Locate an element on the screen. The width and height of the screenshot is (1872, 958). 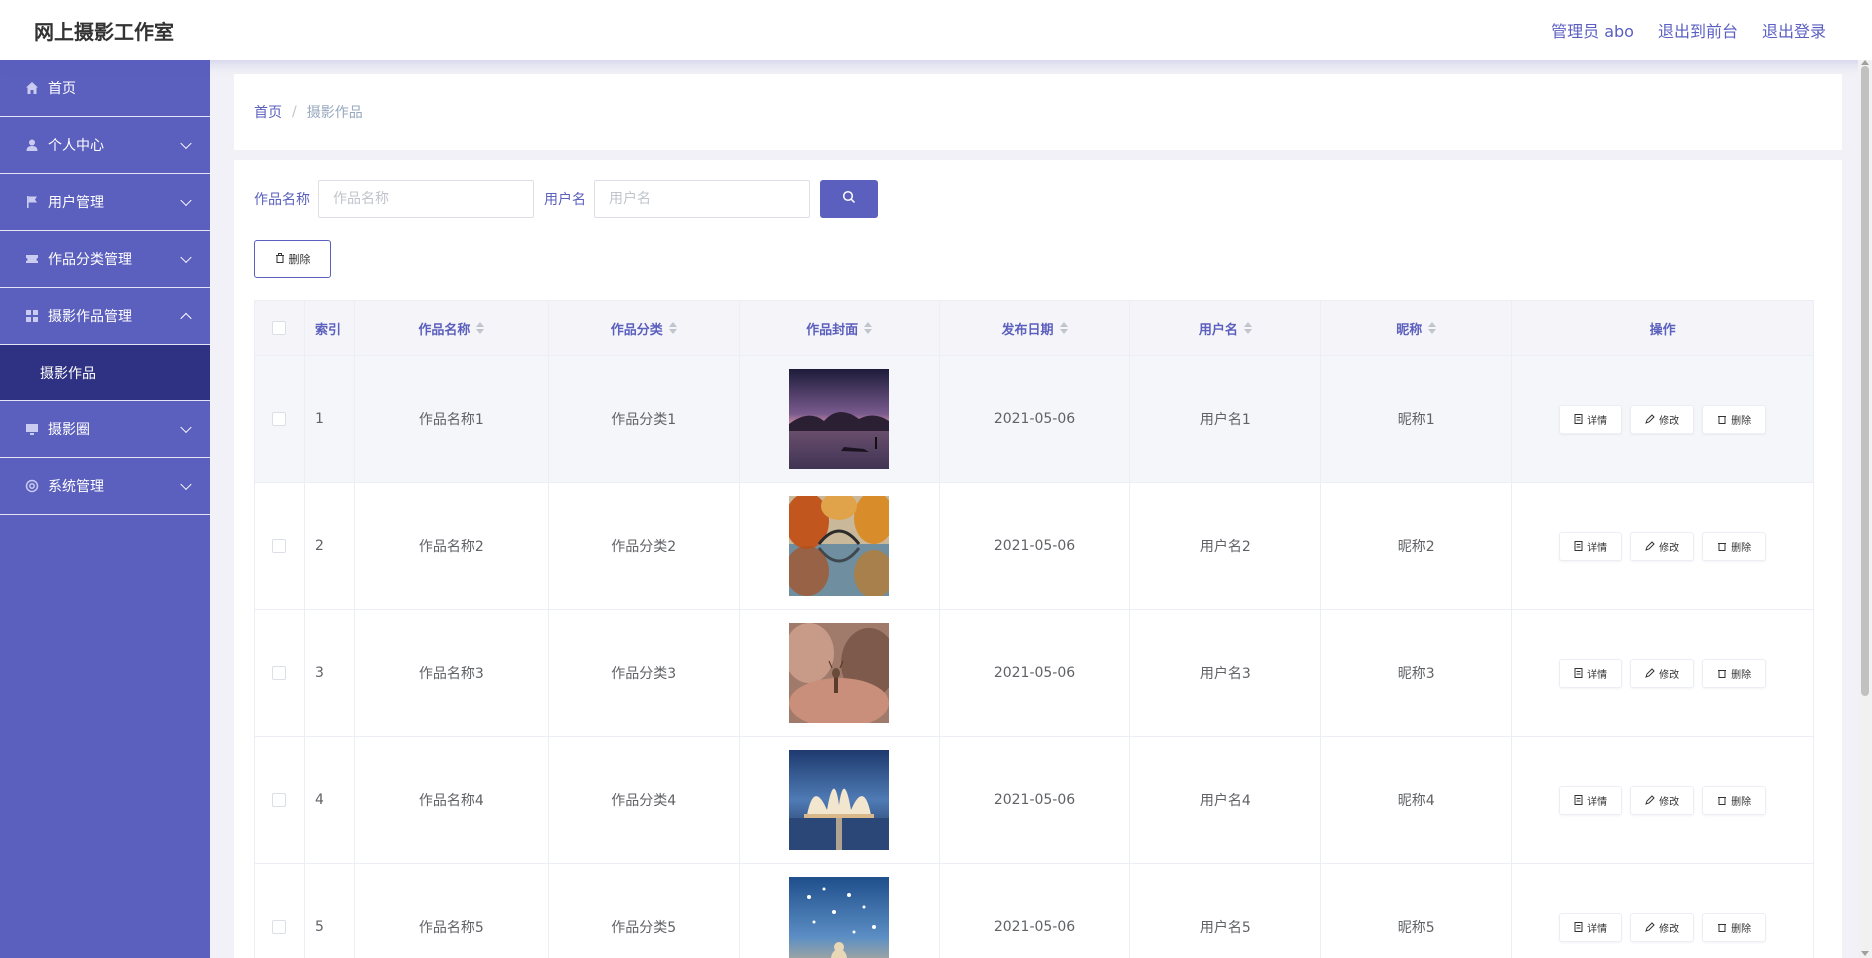
sidebar-item-label: 系统管理 is located at coordinates (76, 487).